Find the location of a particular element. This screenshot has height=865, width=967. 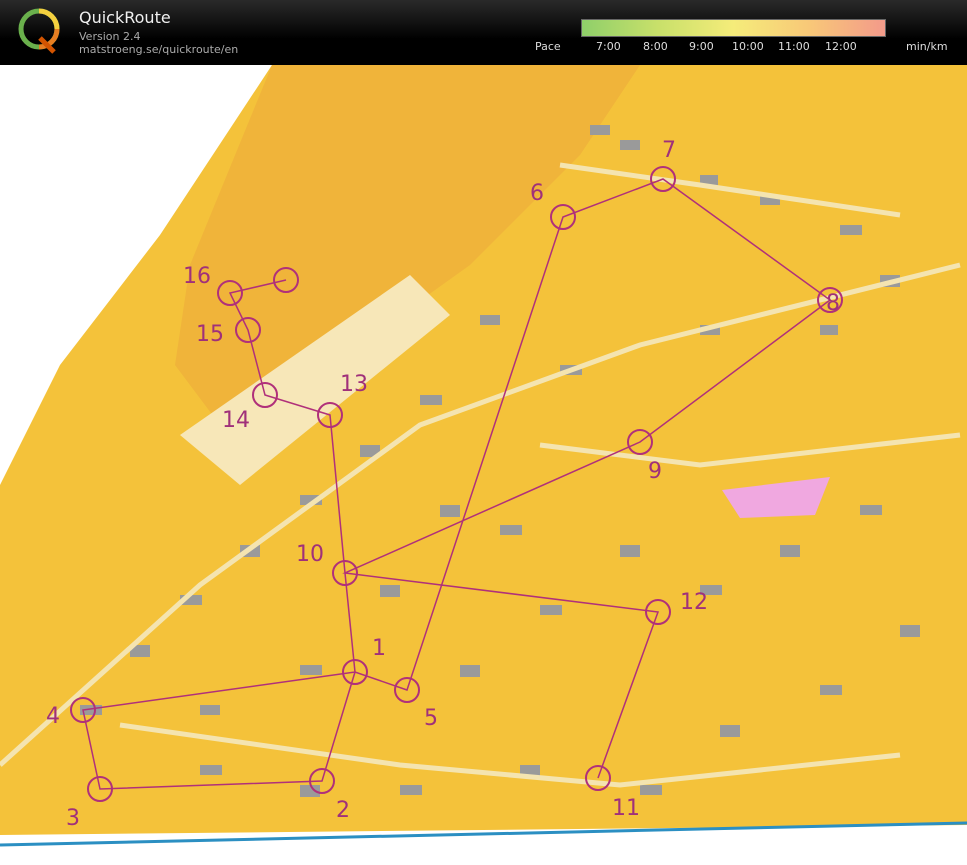

pace-tick: 10:00 is located at coordinates (748, 46).